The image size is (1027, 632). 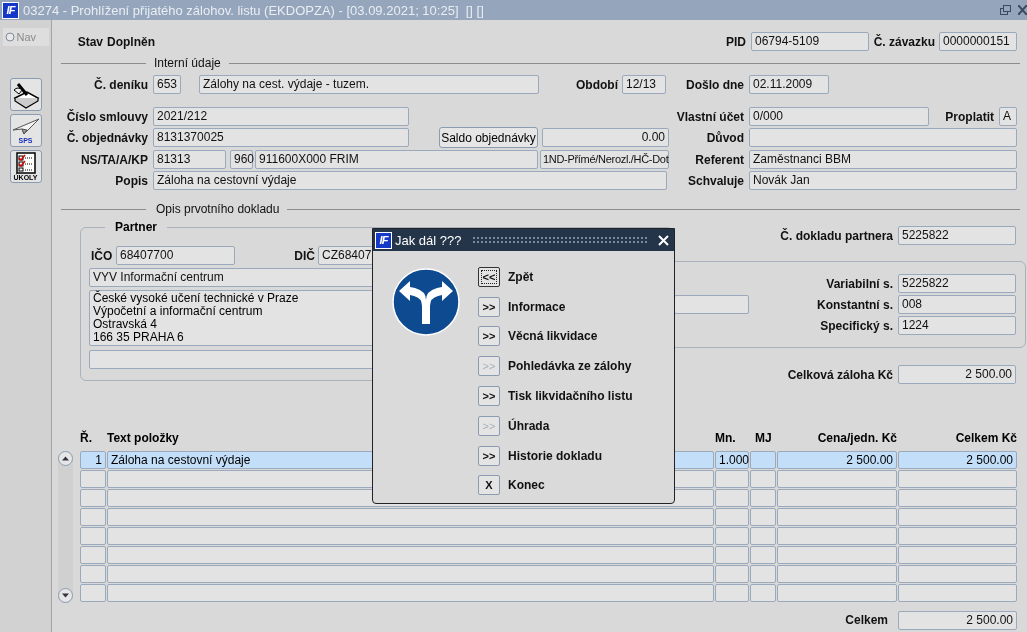 I want to click on status-value: Doplněn, so click(x=131, y=41).